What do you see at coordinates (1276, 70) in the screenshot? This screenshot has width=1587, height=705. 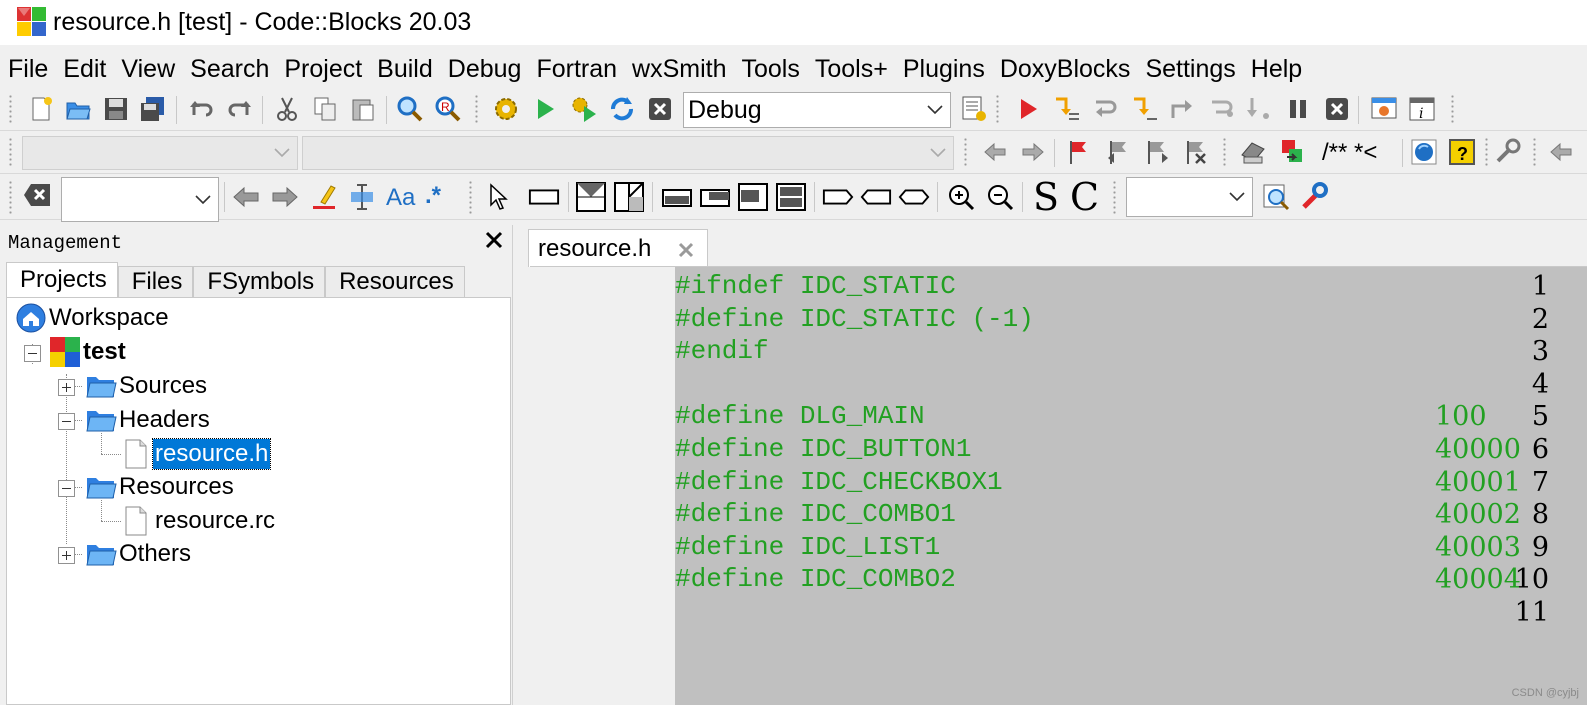 I see `menu-help: Help` at bounding box center [1276, 70].